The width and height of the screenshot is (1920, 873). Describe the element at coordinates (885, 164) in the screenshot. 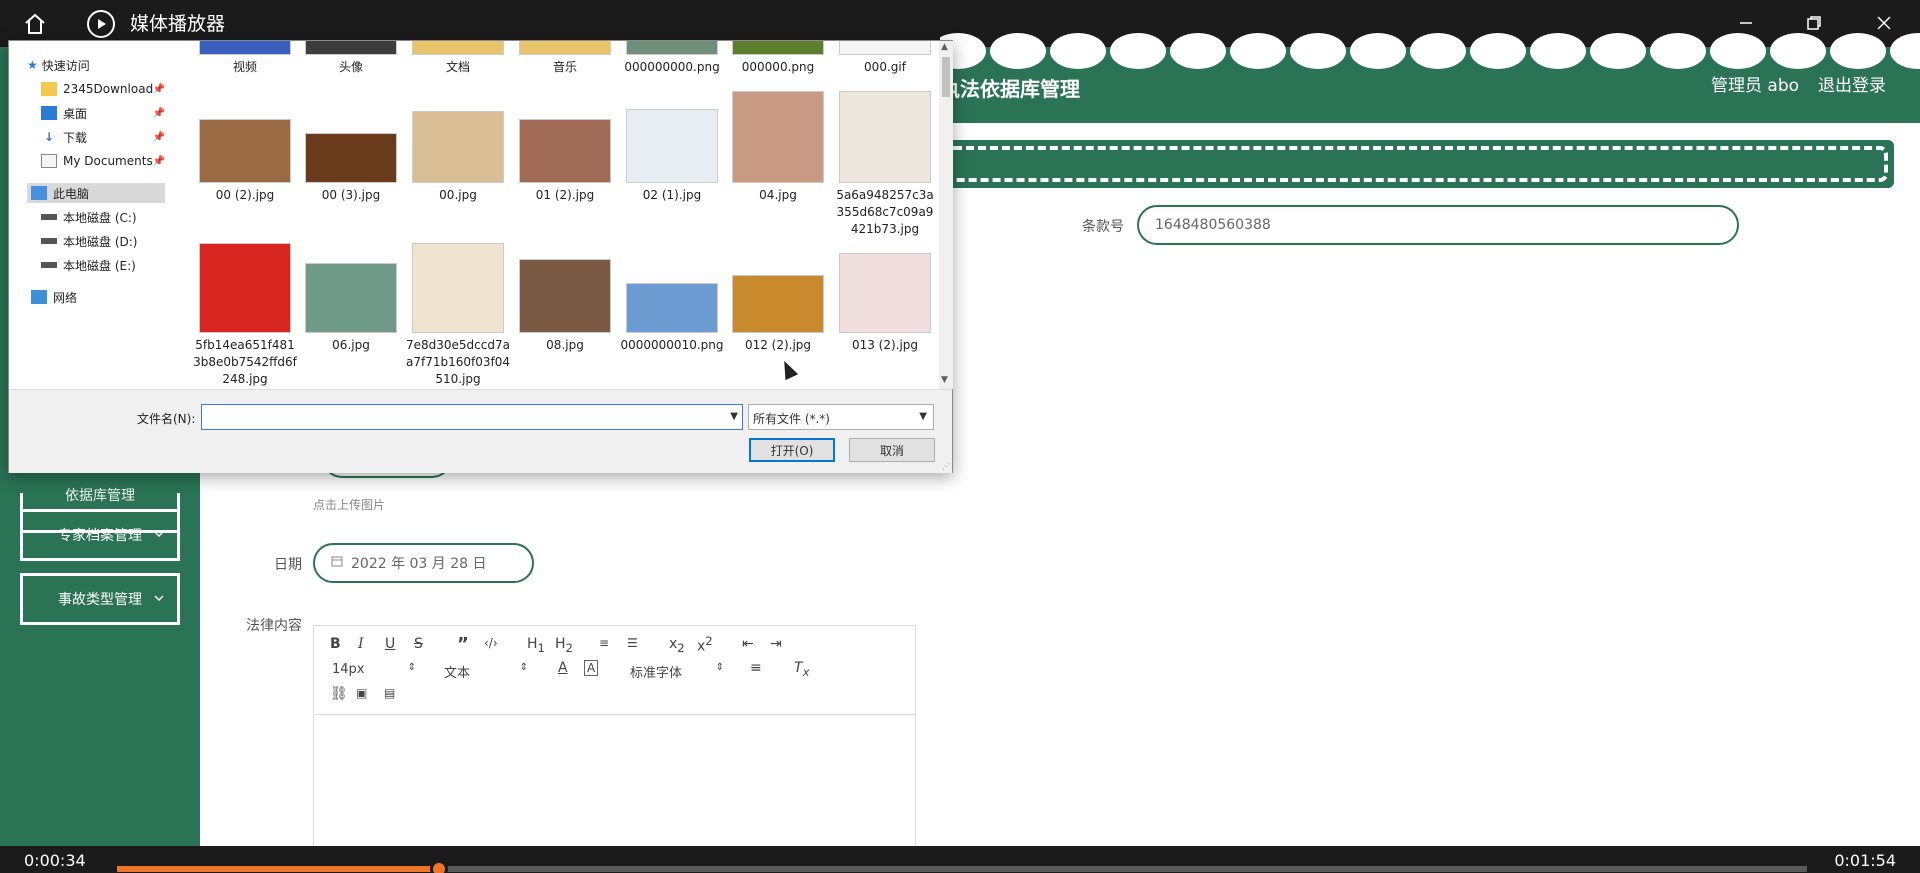

I see `file-item: 5a6a948257c3a355d68c7c09a9421b73.jpg` at that location.